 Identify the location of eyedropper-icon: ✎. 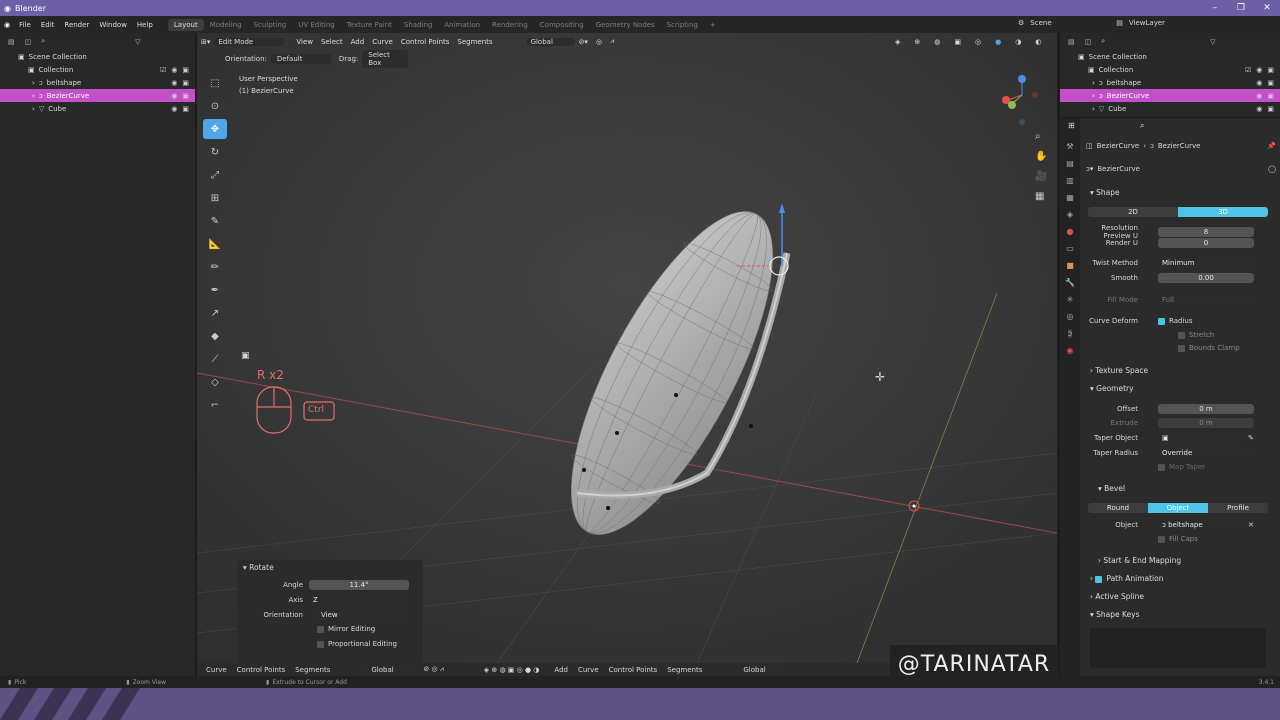
(1251, 438).